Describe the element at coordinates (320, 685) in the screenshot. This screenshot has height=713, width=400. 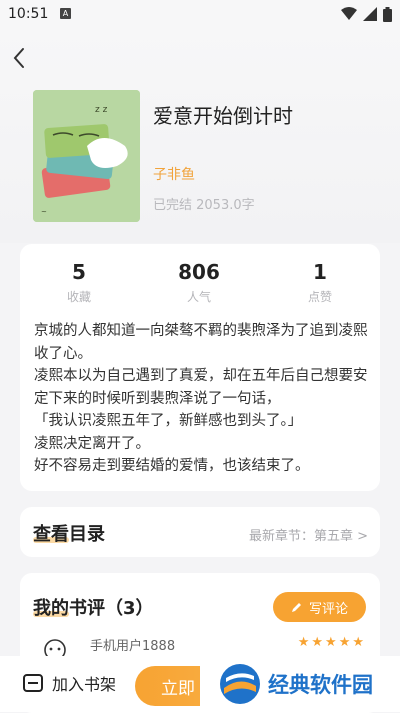
I see `watermark-text: 经典软件园` at that location.